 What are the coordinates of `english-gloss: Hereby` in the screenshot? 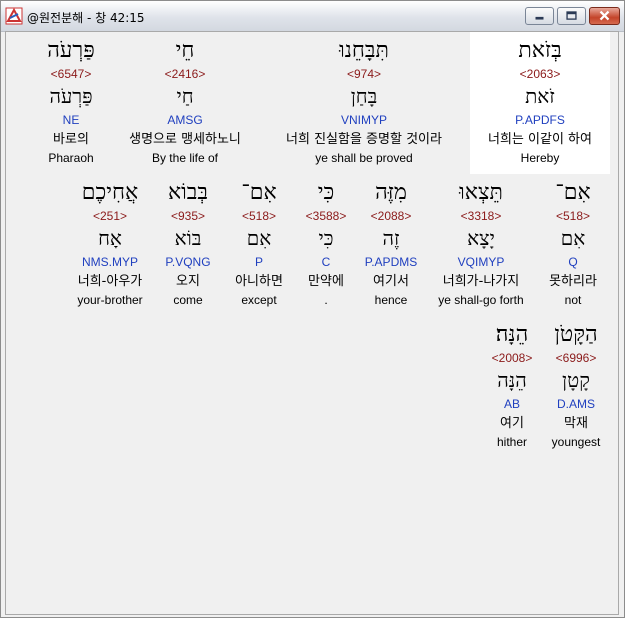 It's located at (540, 158).